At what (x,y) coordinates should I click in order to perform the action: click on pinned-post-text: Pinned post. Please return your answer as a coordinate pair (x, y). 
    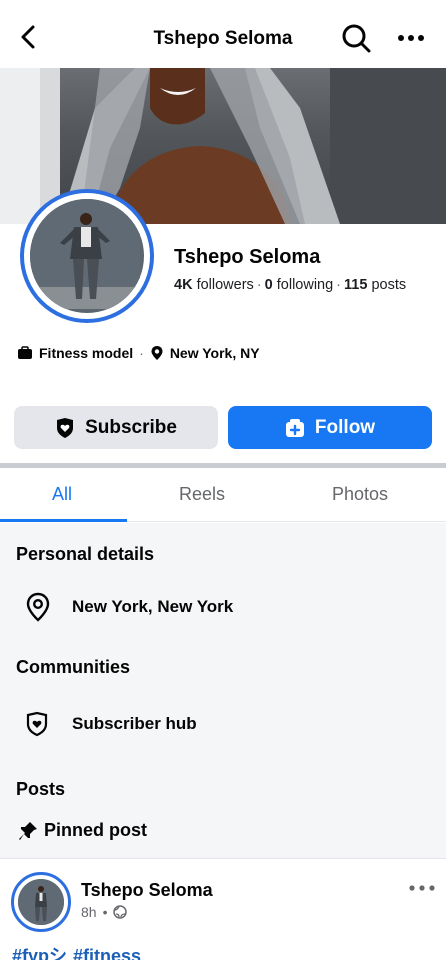
    Looking at the image, I should click on (95, 830).